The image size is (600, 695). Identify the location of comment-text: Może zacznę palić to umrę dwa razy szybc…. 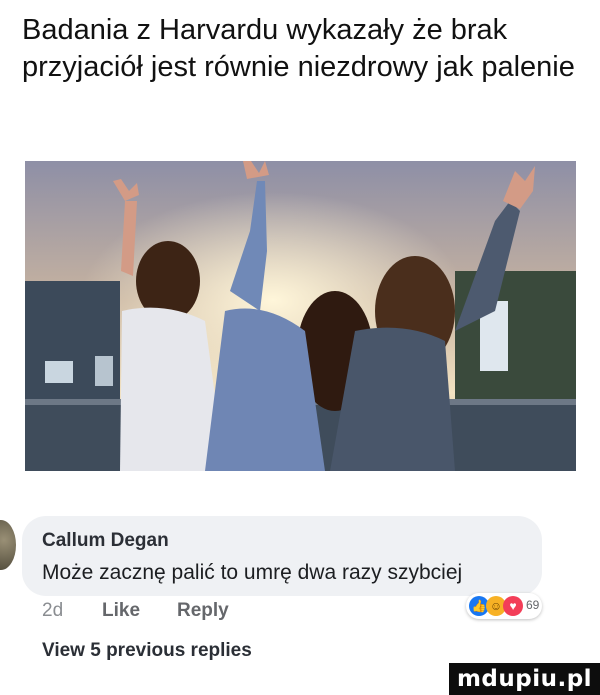
(252, 572).